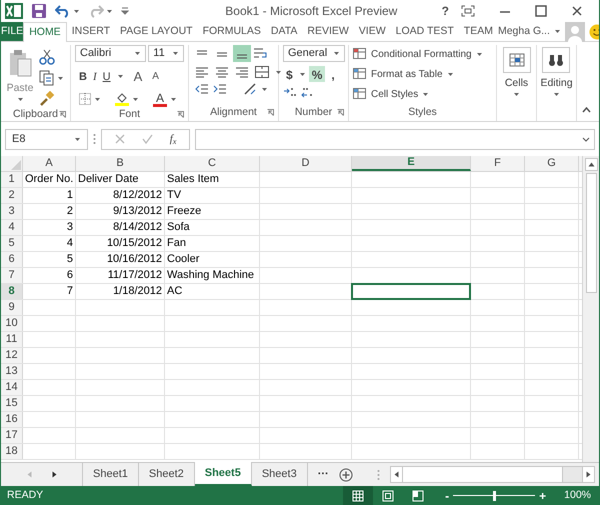 This screenshot has width=600, height=505. I want to click on format-painter-icon, so click(47, 99).